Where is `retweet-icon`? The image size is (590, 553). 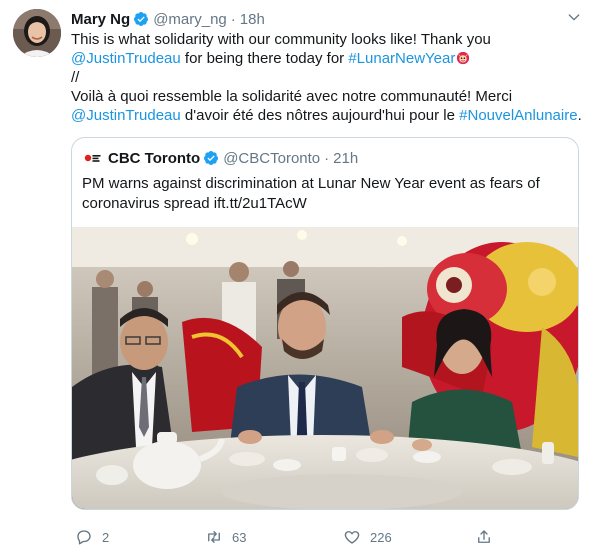 retweet-icon is located at coordinates (214, 537).